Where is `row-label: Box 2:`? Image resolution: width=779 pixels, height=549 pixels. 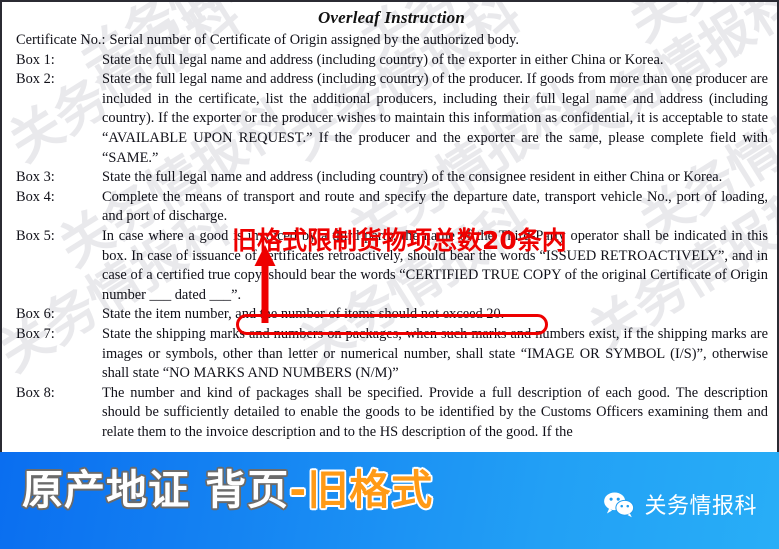 row-label: Box 2: is located at coordinates (35, 79).